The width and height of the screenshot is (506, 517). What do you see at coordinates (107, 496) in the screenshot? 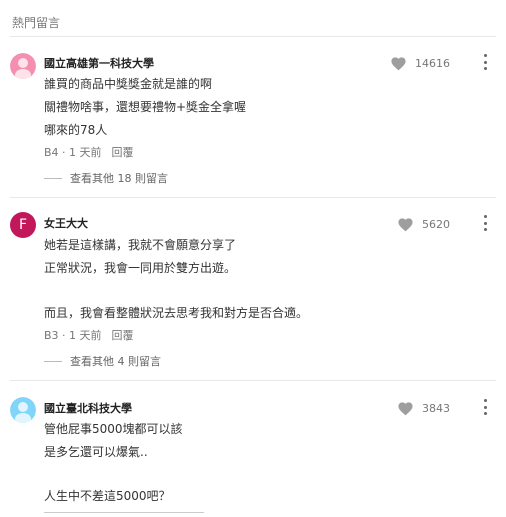
I see `comment-text-line: 人生中不差這5000吧？` at bounding box center [107, 496].